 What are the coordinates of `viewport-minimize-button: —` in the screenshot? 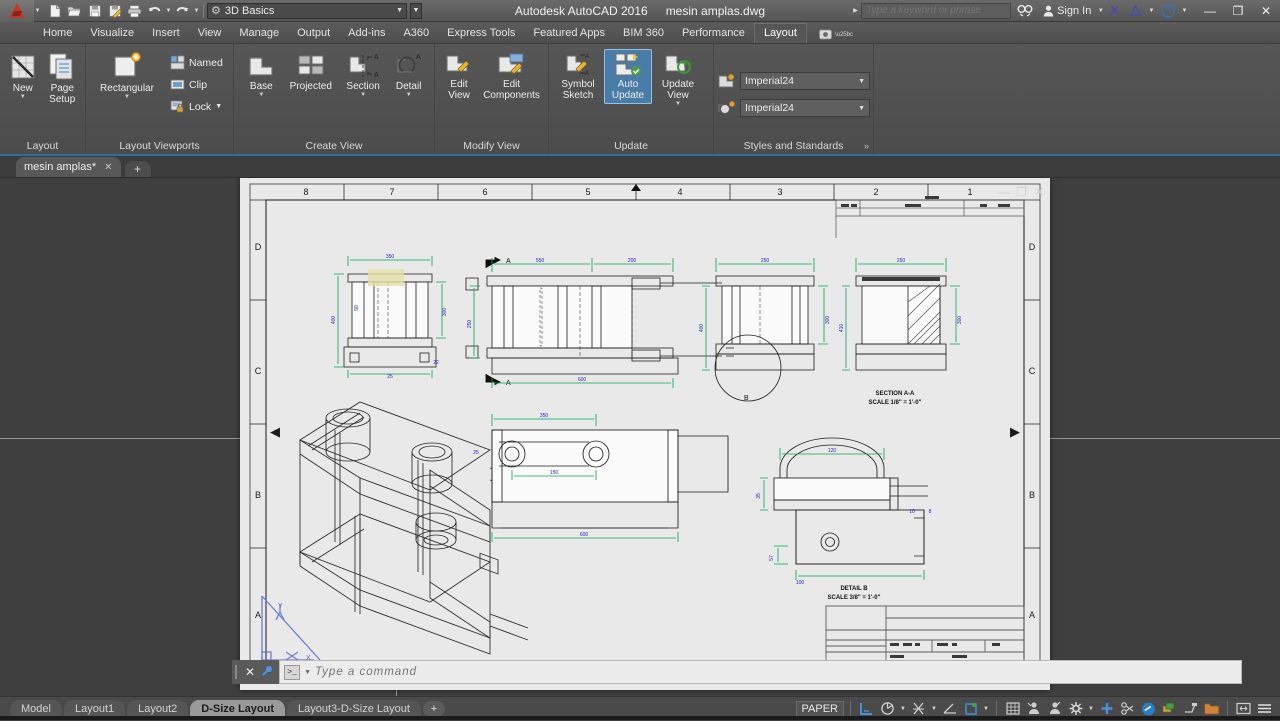 It's located at (1003, 192).